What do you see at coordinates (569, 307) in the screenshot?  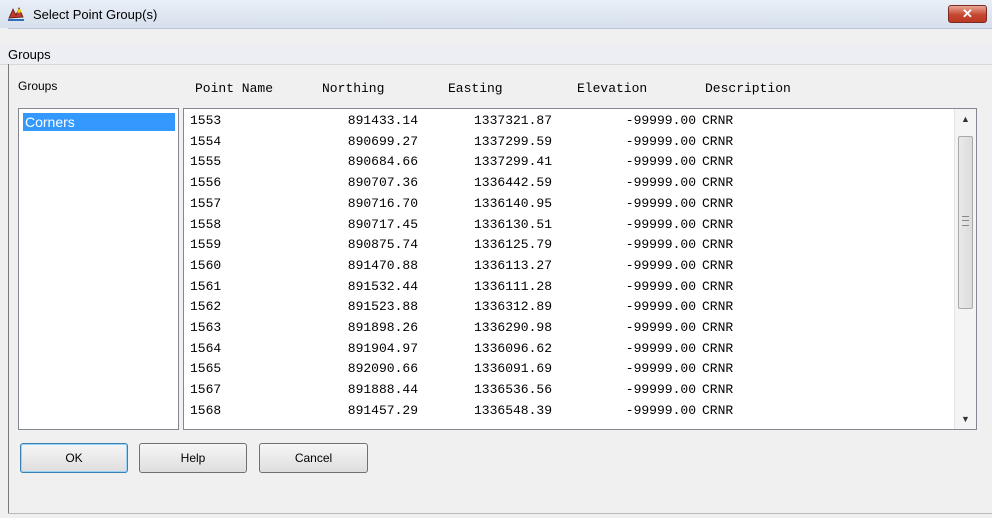 I see `table-row: 1562 891523.88 1336312.89 -99999.00 CRNR` at bounding box center [569, 307].